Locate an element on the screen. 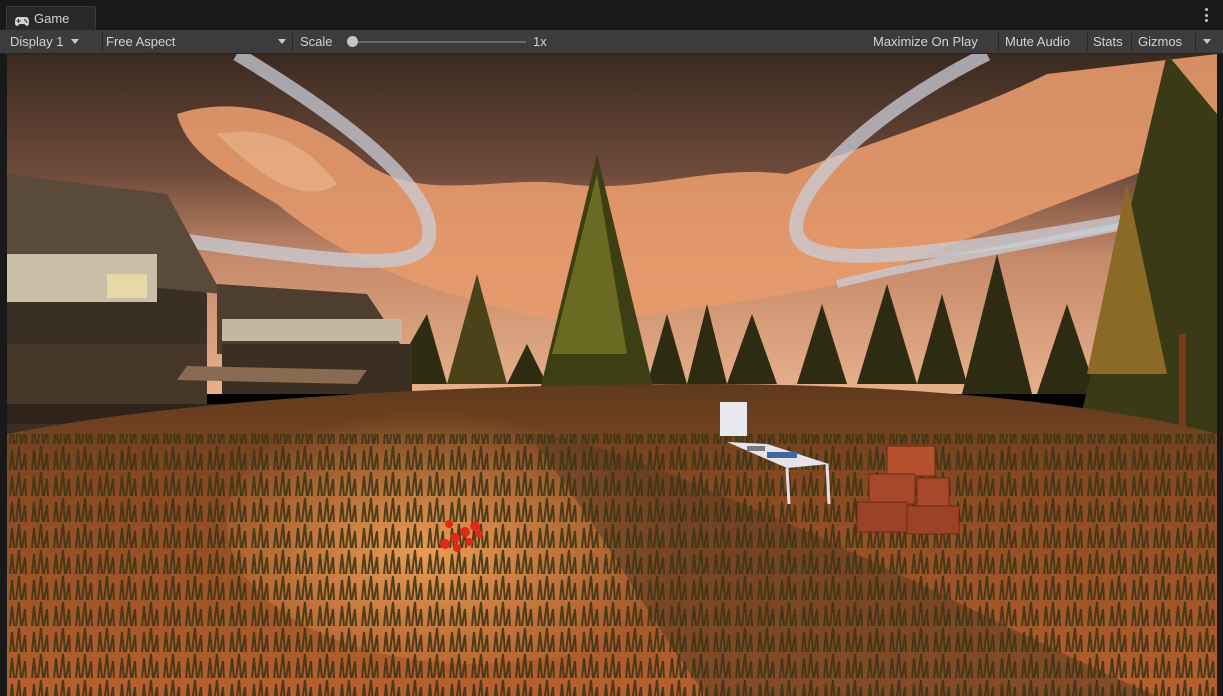 This screenshot has width=1223, height=696. gizmos-button: Gizmos is located at coordinates (1160, 41).